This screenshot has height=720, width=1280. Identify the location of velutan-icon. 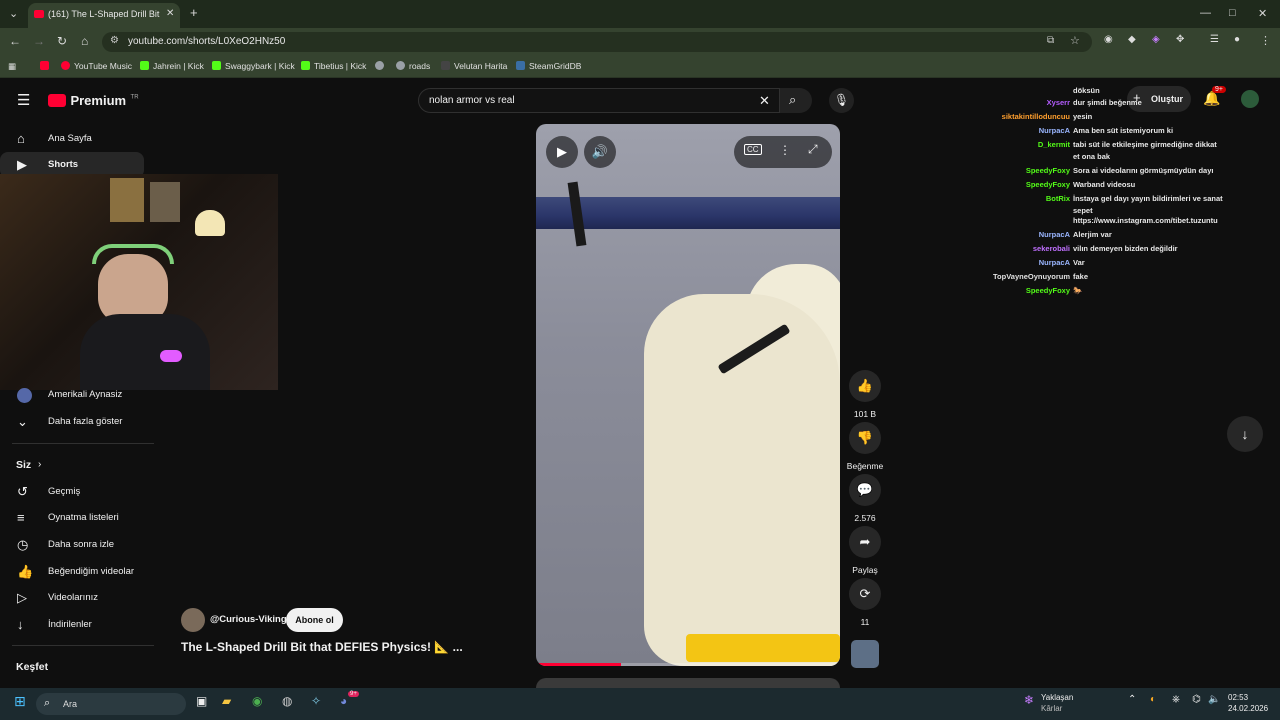
(445, 65).